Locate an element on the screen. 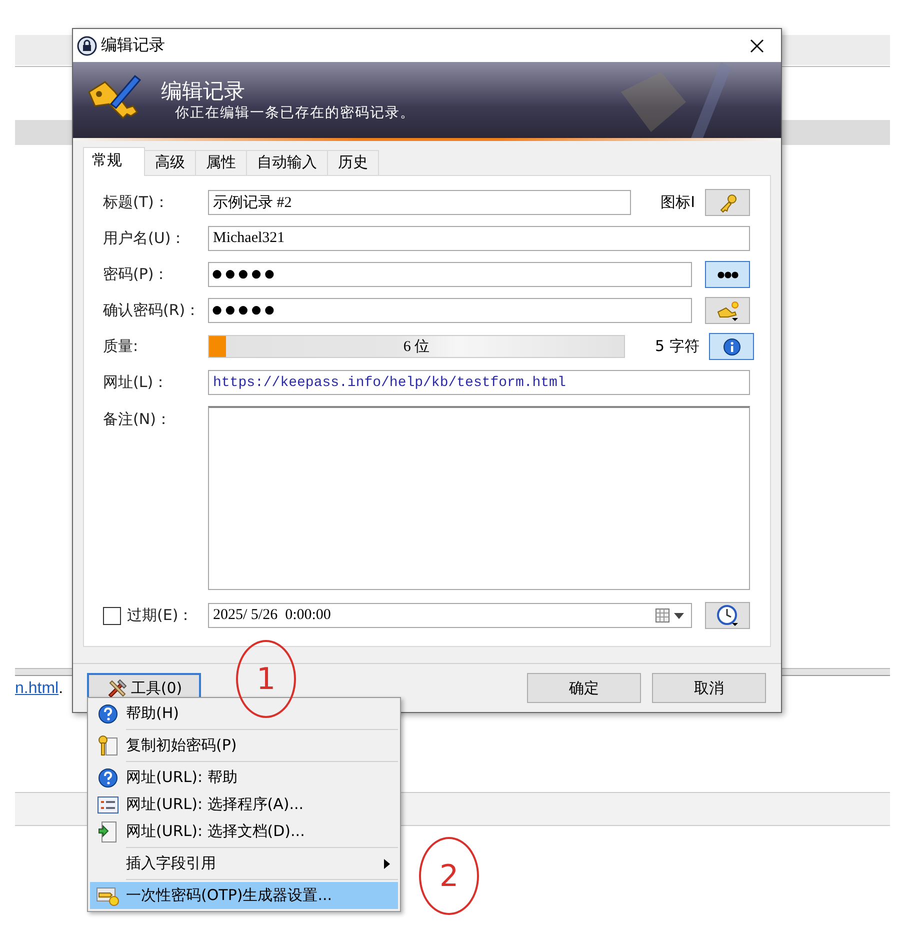 The height and width of the screenshot is (948, 902). dots-icon is located at coordinates (727, 274).